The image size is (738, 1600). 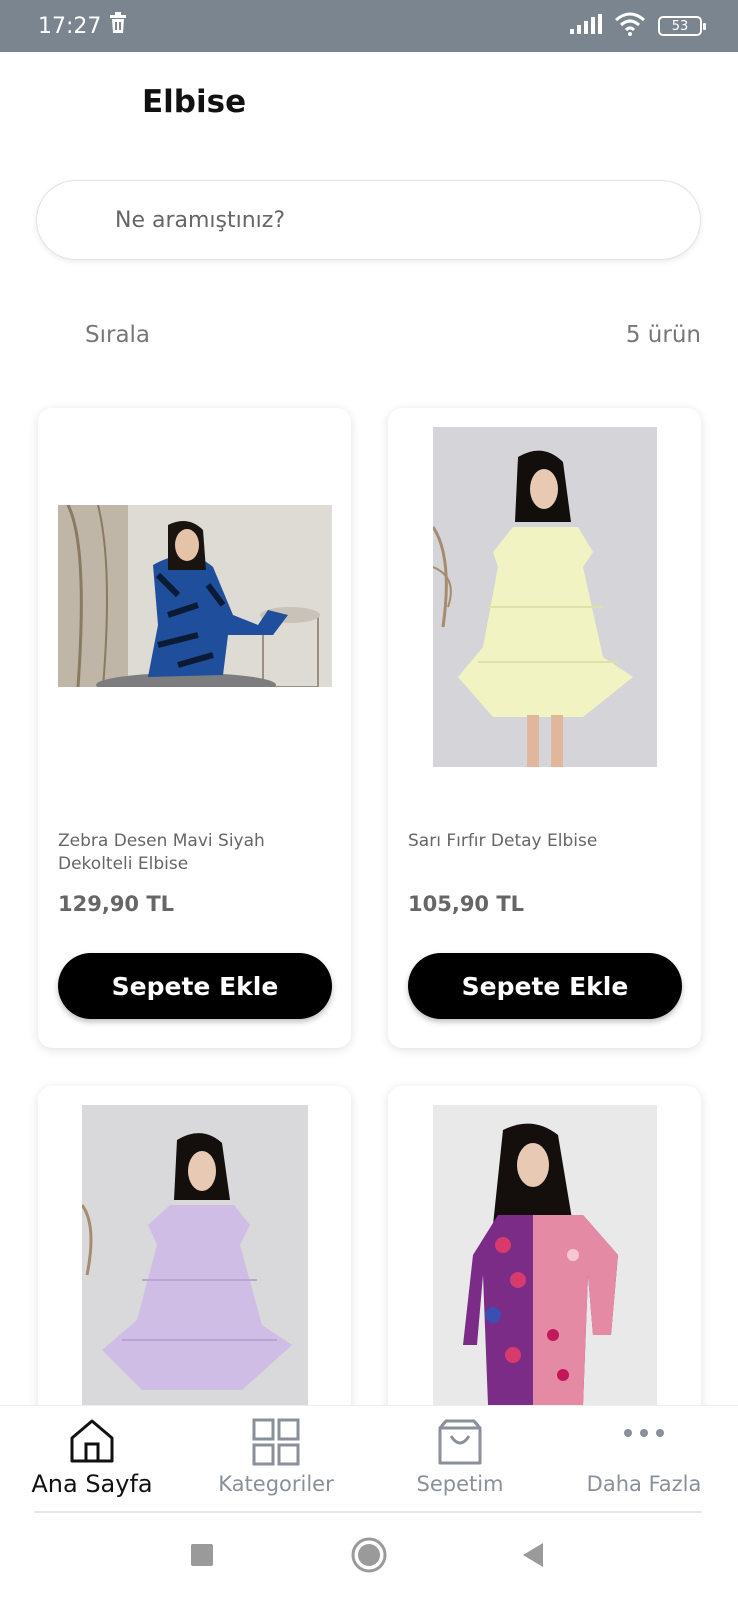 What do you see at coordinates (533, 1557) in the screenshot?
I see `back-icon` at bounding box center [533, 1557].